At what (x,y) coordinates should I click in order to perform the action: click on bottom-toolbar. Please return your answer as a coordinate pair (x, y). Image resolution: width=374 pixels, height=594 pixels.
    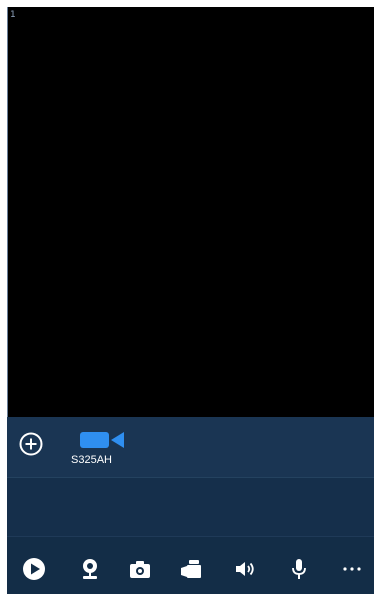
    Looking at the image, I should click on (190, 571).